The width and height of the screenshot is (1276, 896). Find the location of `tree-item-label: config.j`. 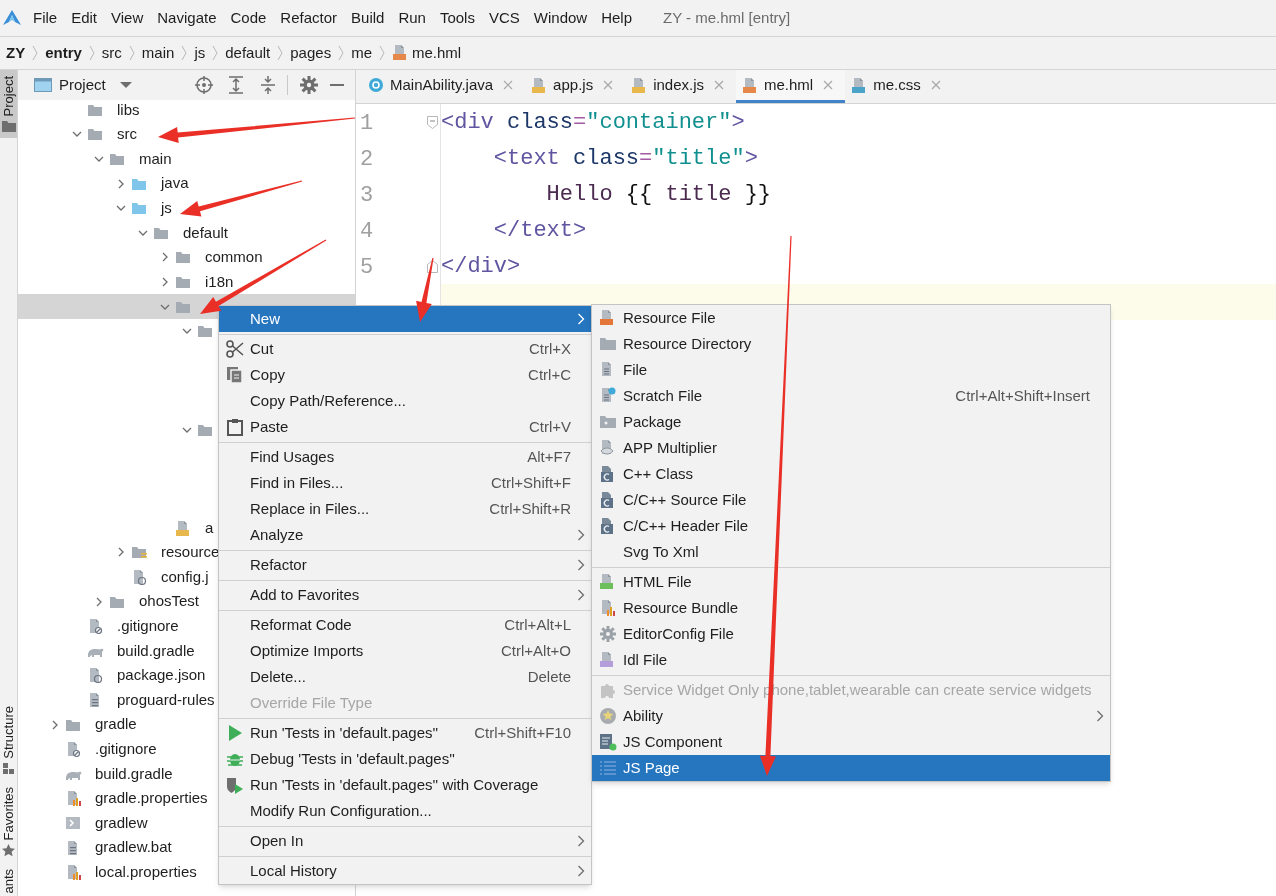

tree-item-label: config.j is located at coordinates (185, 576).